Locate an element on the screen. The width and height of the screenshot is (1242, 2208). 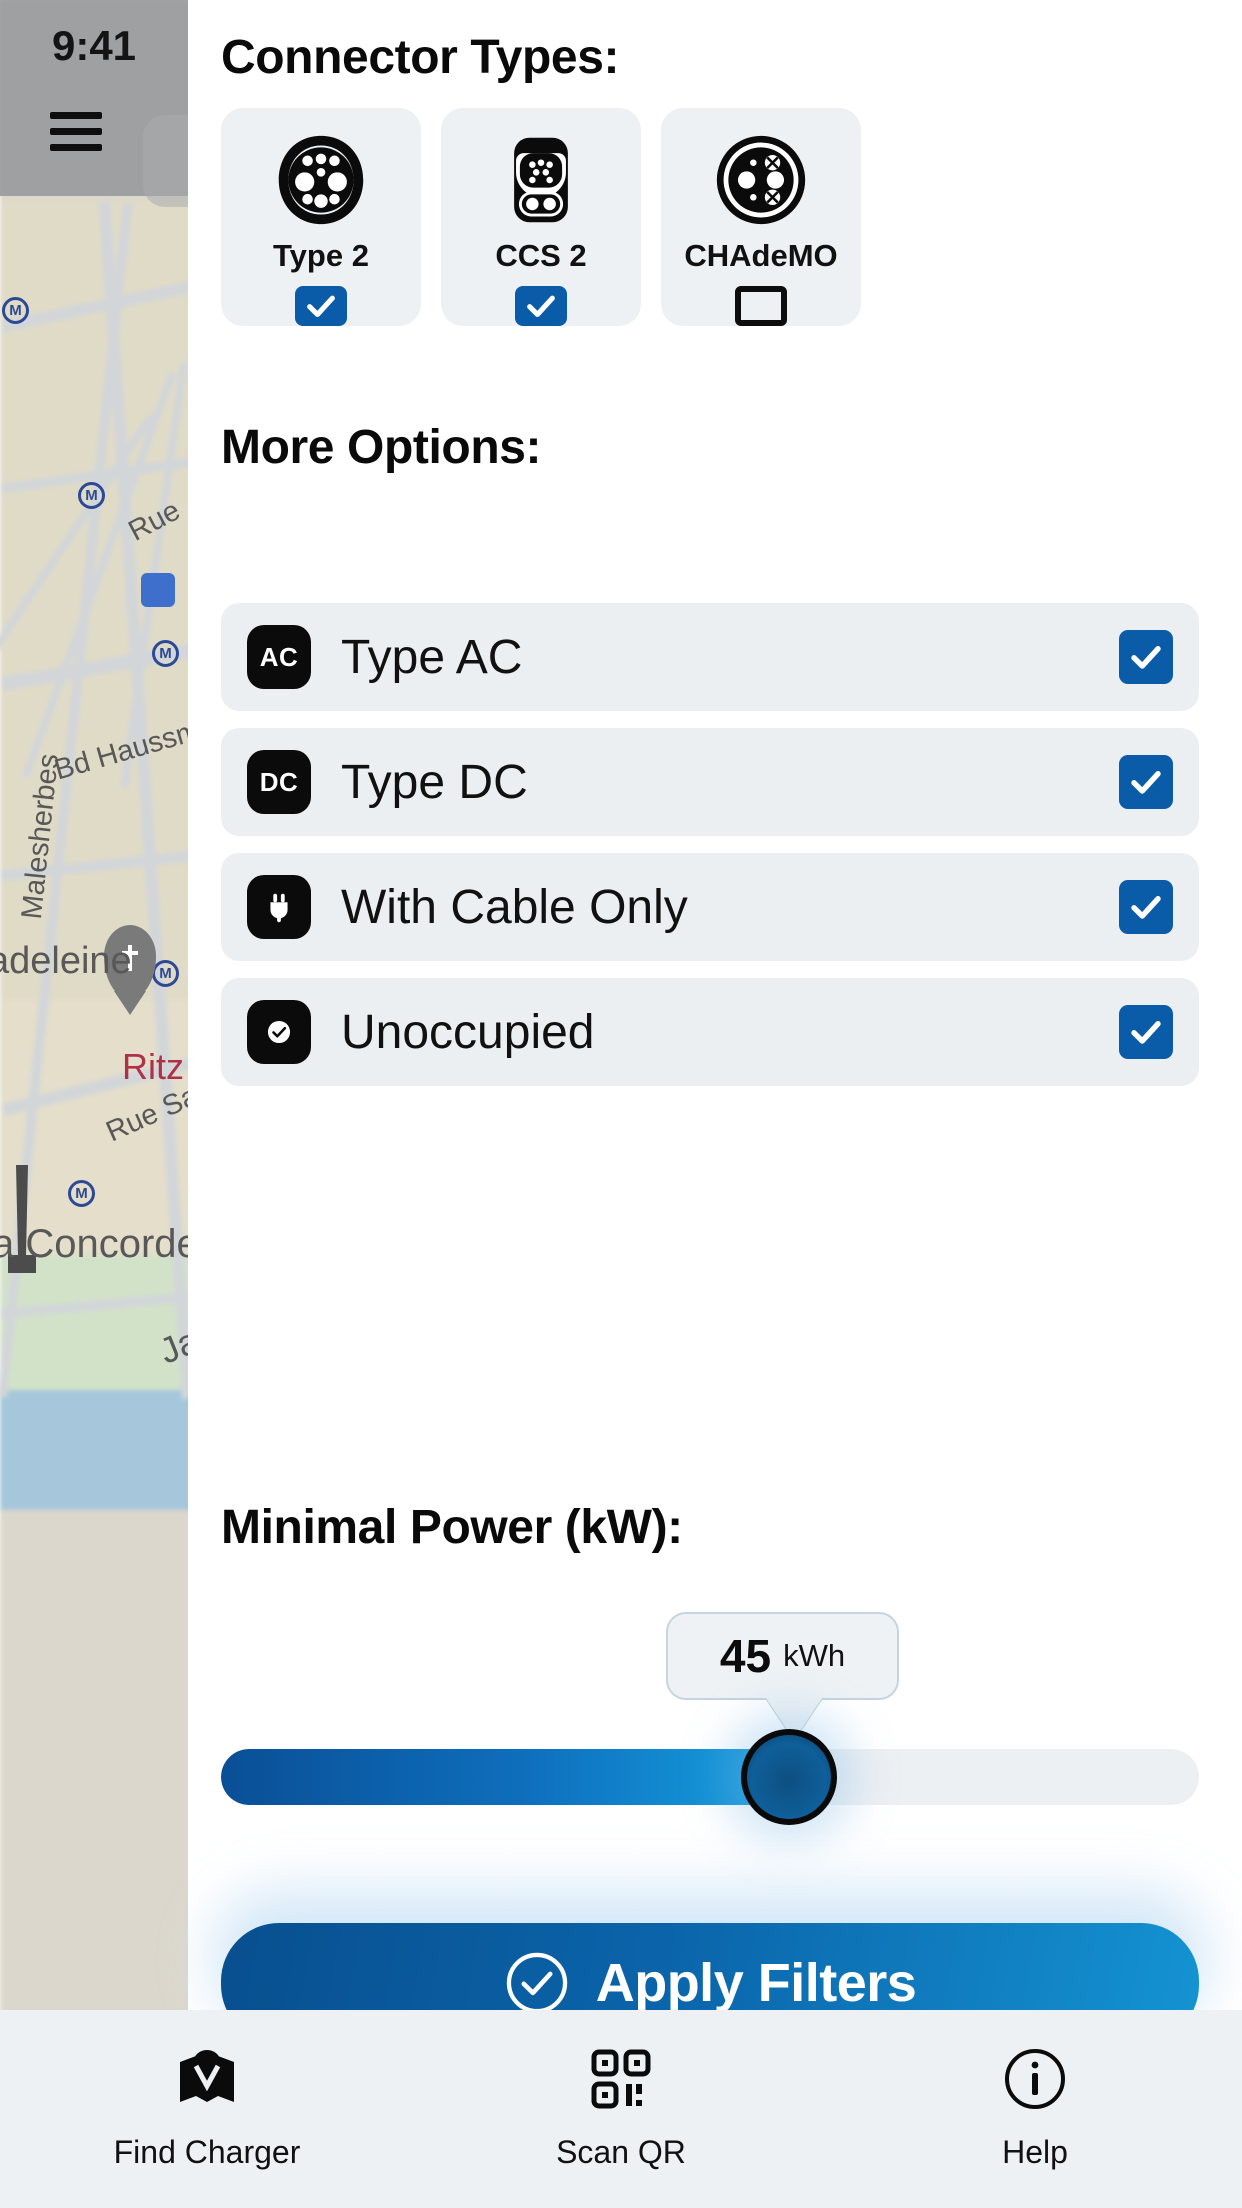
tab-label: Find Charger is located at coordinates (207, 2152).